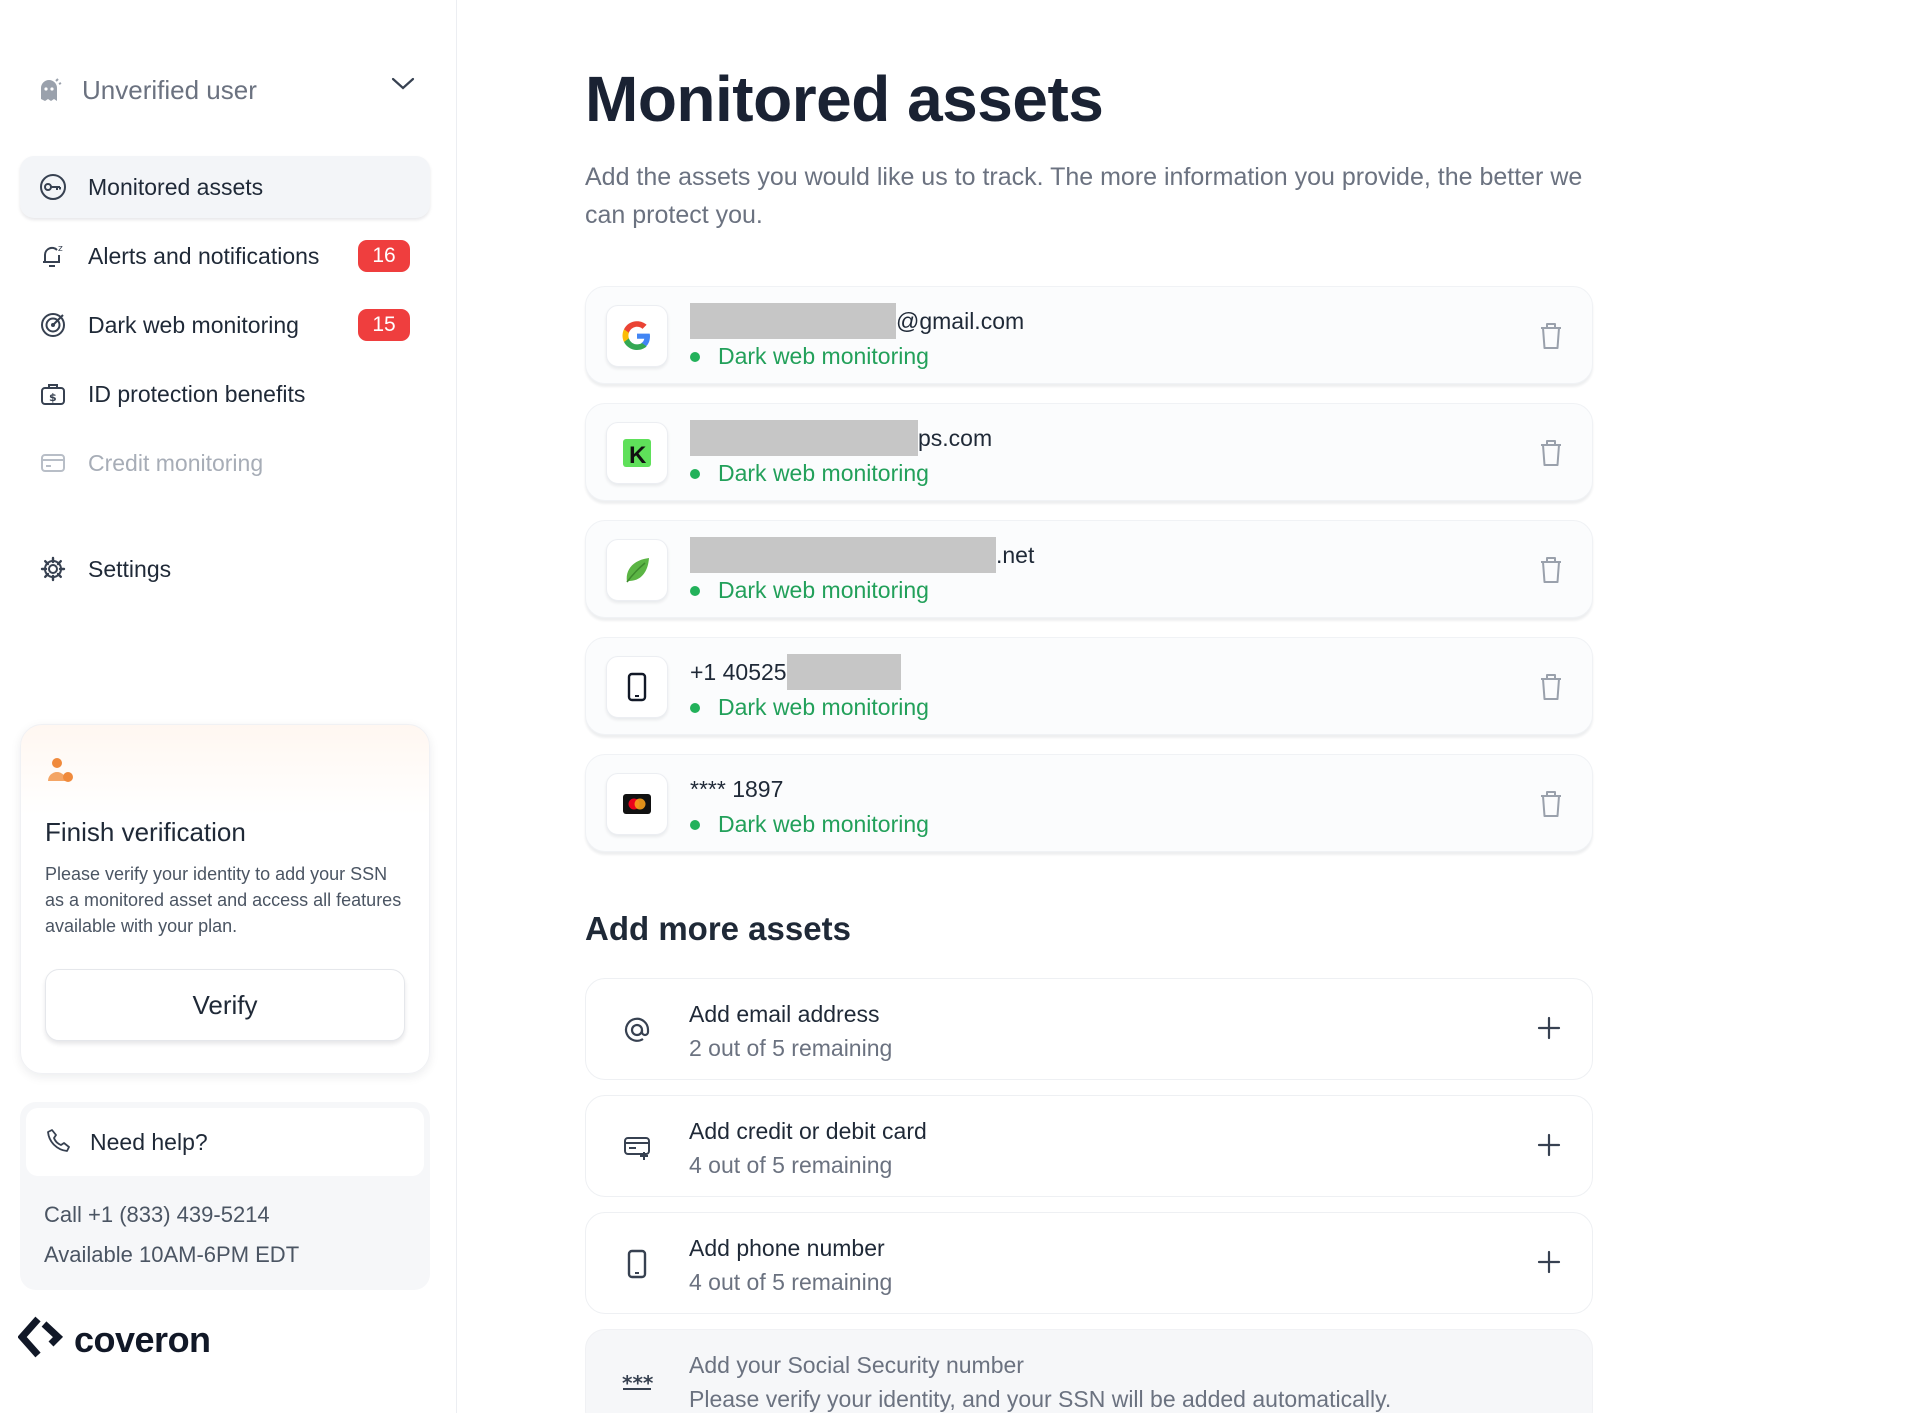 This screenshot has width=1920, height=1413. Describe the element at coordinates (53, 463) in the screenshot. I see `credit-card-icon` at that location.